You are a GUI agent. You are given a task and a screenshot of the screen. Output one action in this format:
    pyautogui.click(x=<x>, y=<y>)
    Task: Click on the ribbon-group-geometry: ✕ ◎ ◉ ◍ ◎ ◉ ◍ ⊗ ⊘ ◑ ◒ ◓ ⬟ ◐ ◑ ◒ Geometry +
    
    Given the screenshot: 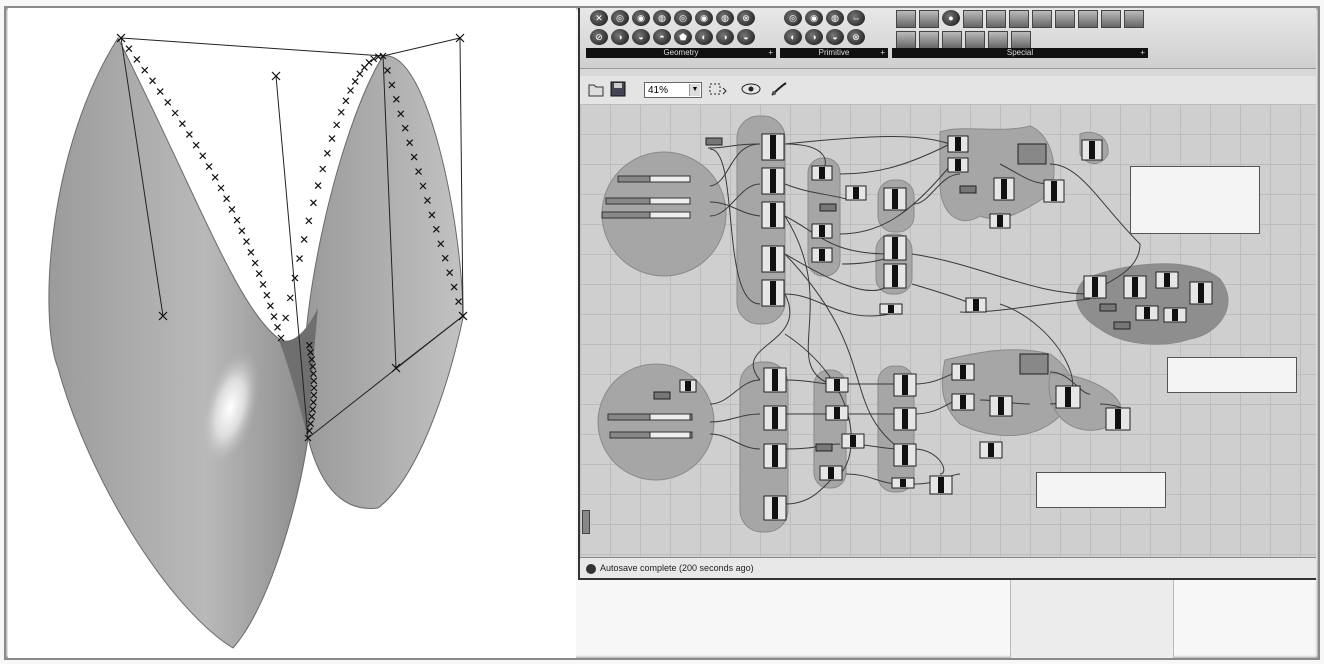 What is the action you would take?
    pyautogui.click(x=681, y=34)
    